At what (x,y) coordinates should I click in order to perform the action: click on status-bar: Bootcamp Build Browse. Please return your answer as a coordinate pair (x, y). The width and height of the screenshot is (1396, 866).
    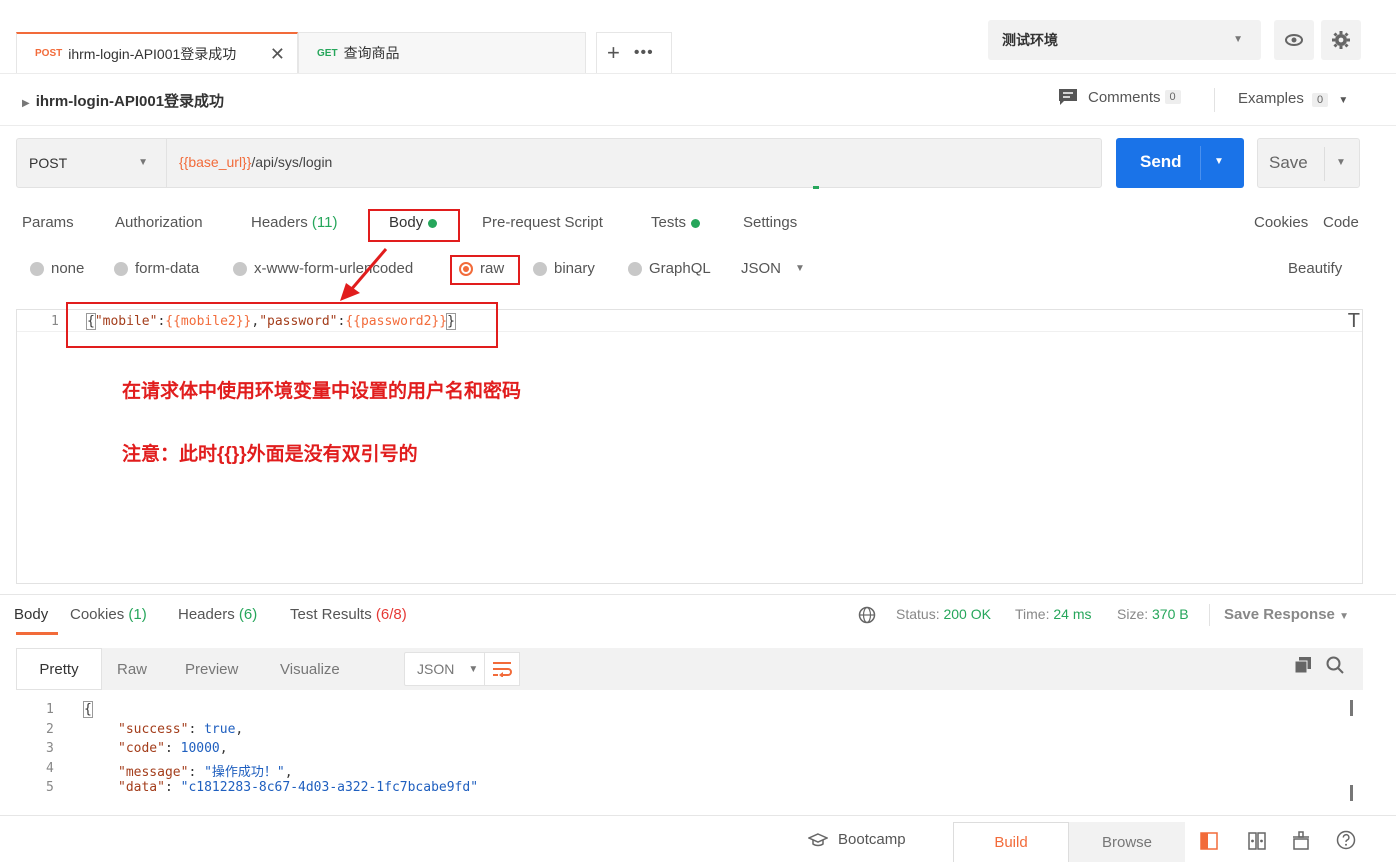
    Looking at the image, I should click on (698, 840).